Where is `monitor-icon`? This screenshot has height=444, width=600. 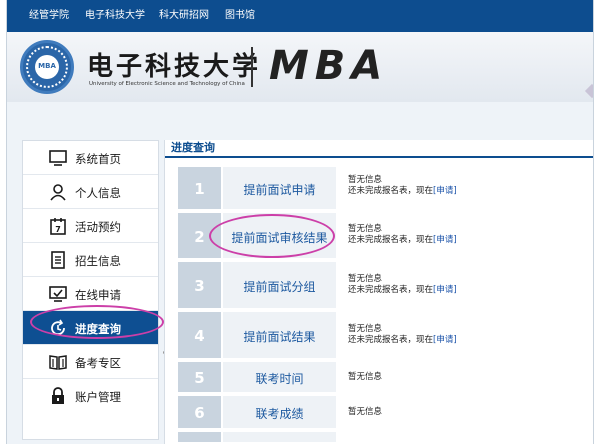 monitor-icon is located at coordinates (58, 158).